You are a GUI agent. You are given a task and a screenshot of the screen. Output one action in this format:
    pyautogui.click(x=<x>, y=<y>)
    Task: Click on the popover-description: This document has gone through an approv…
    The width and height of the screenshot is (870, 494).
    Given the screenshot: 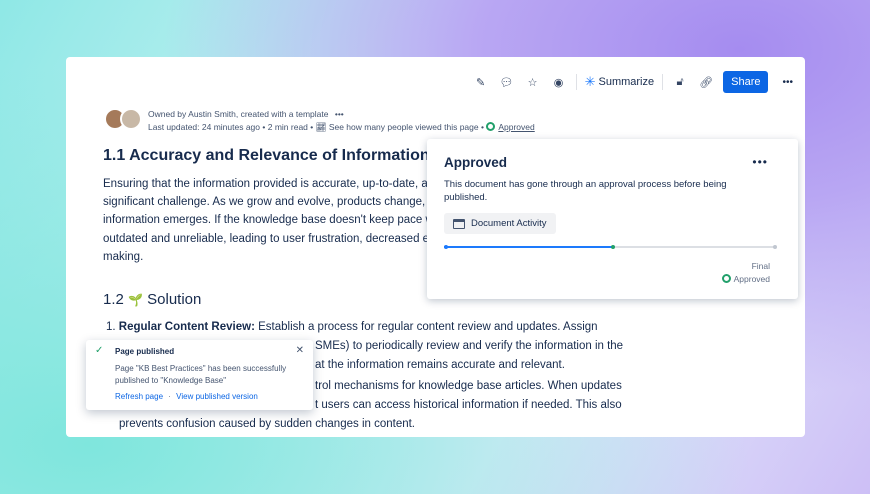 What is the action you would take?
    pyautogui.click(x=585, y=191)
    